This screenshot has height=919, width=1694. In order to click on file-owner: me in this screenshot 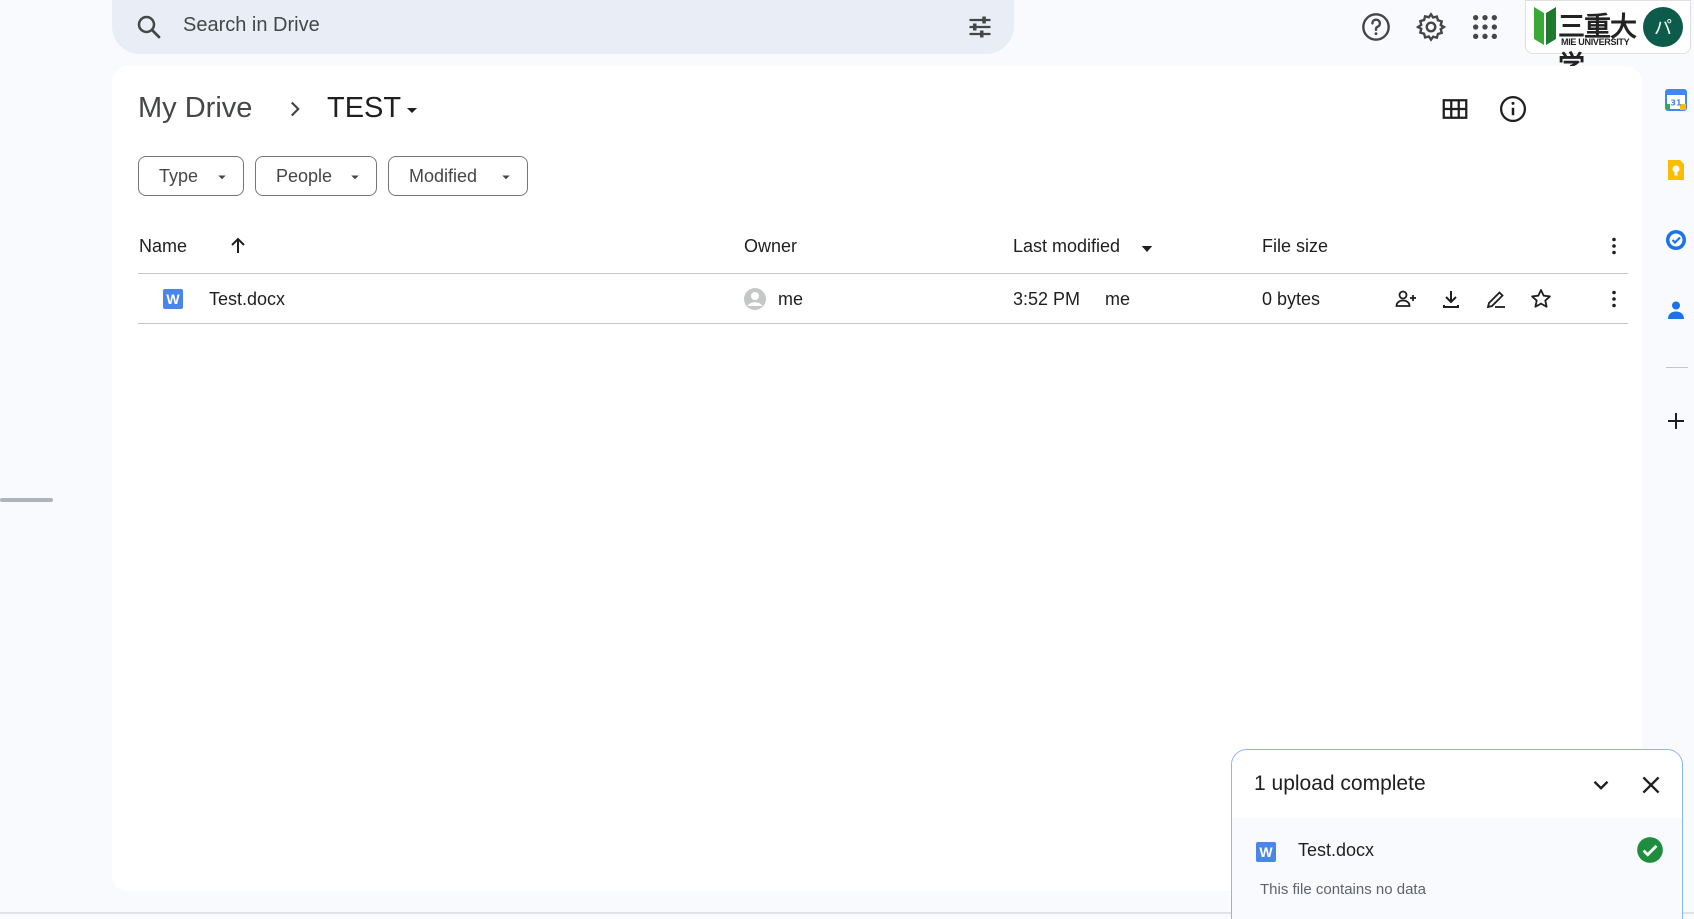, I will do `click(791, 299)`.